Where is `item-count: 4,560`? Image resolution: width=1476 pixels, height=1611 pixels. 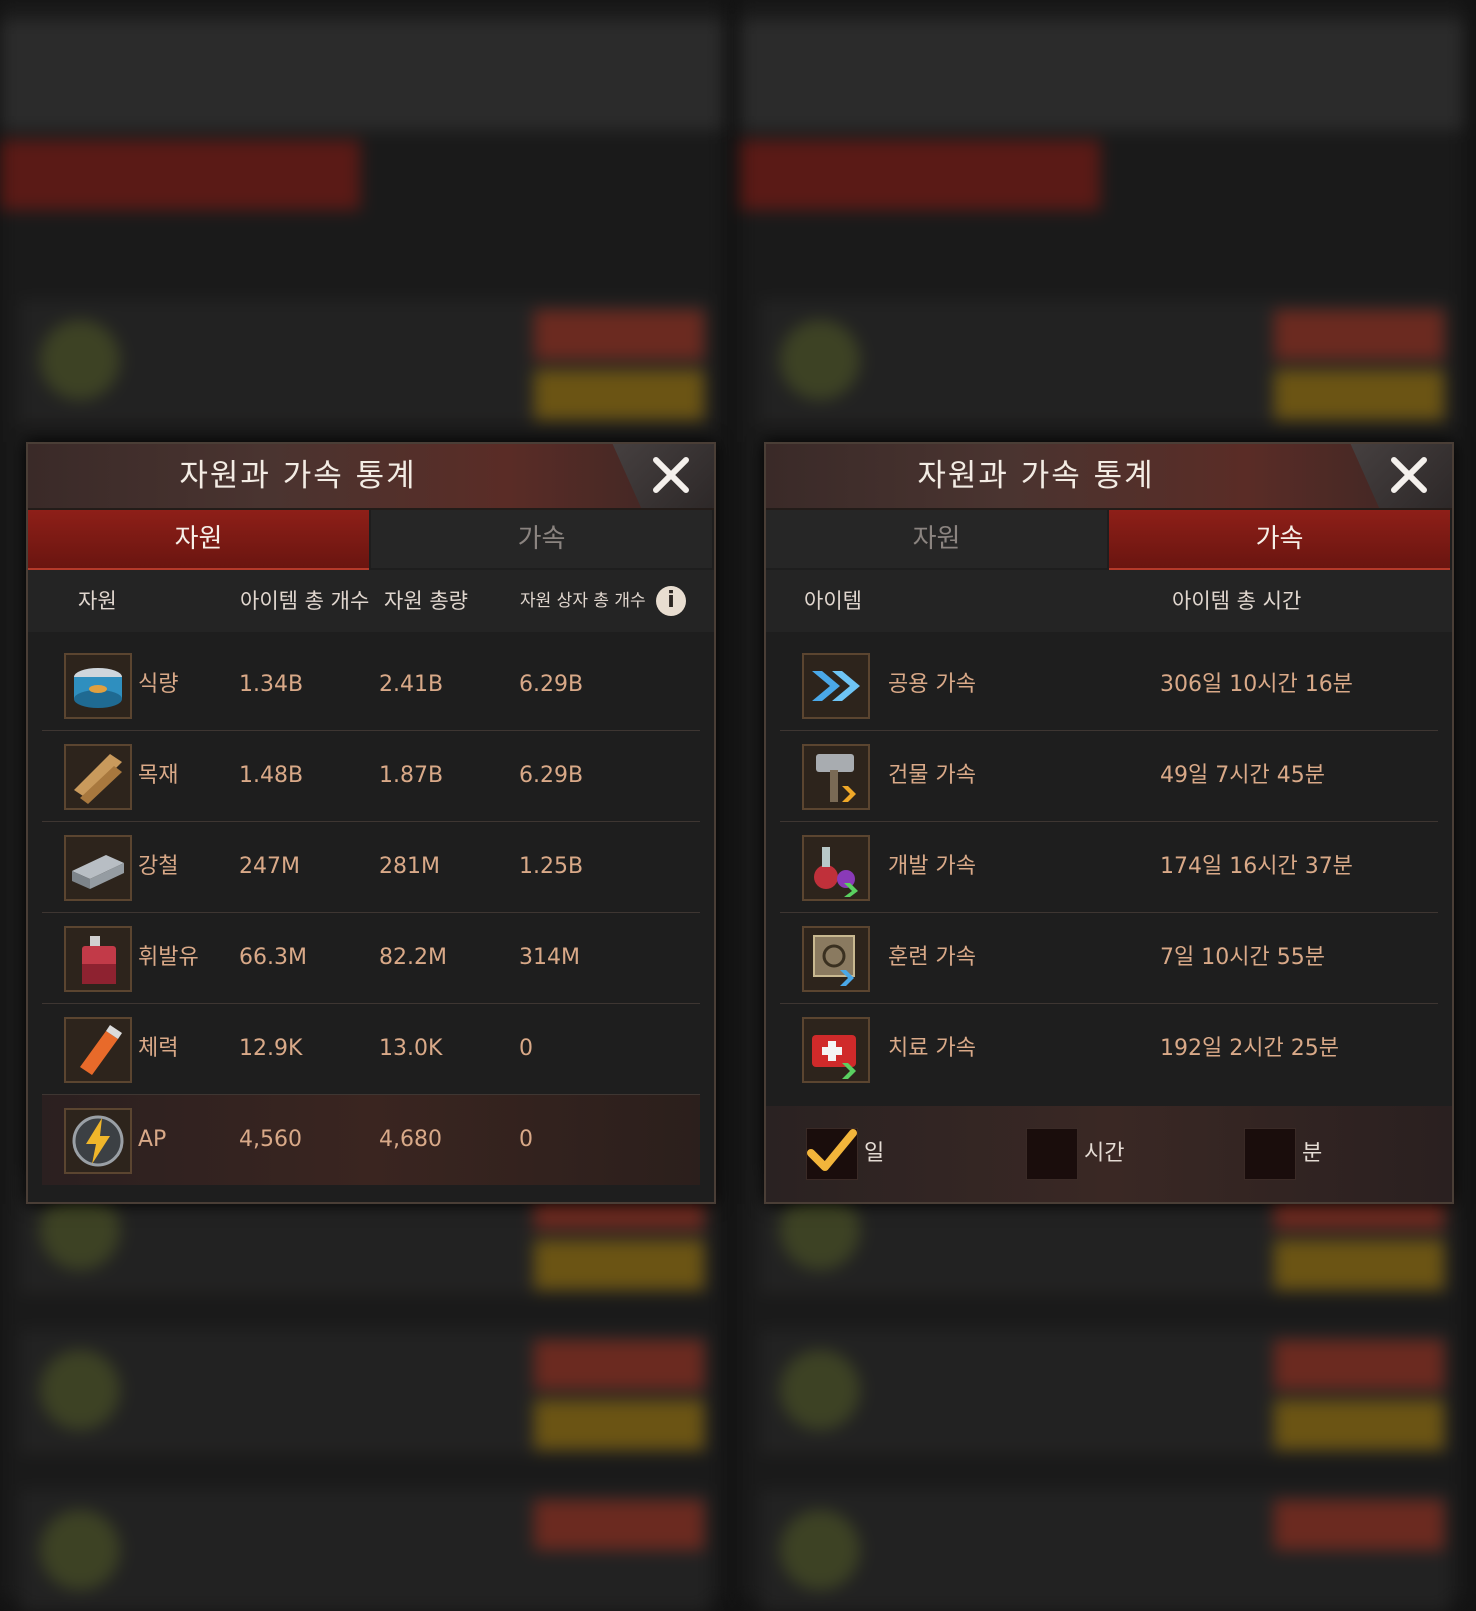 item-count: 4,560 is located at coordinates (270, 1139).